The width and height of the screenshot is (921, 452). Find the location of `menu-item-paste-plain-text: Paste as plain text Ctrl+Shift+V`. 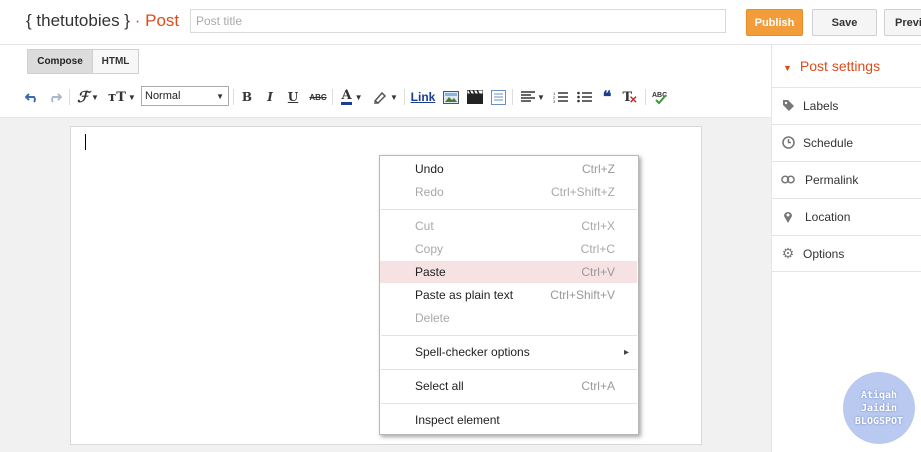

menu-item-paste-plain-text: Paste as plain text Ctrl+Shift+V is located at coordinates (508, 295).